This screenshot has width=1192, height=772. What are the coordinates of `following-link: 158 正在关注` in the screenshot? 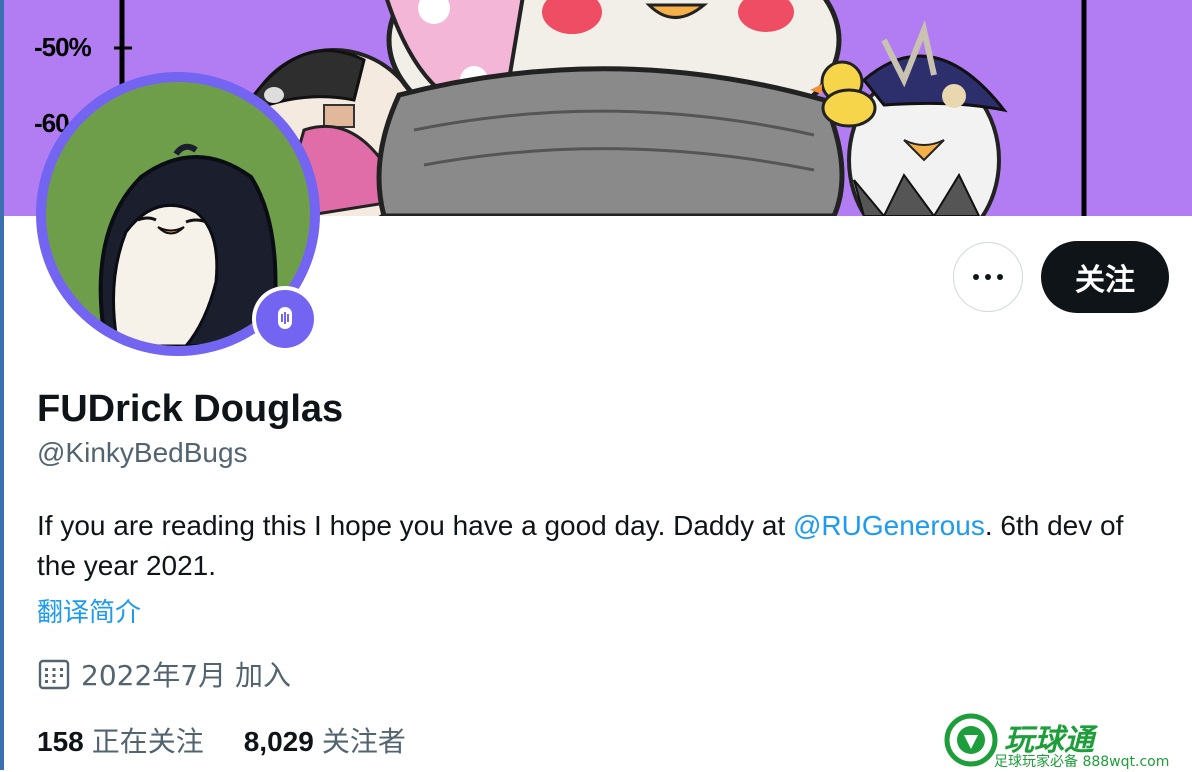 It's located at (120, 740).